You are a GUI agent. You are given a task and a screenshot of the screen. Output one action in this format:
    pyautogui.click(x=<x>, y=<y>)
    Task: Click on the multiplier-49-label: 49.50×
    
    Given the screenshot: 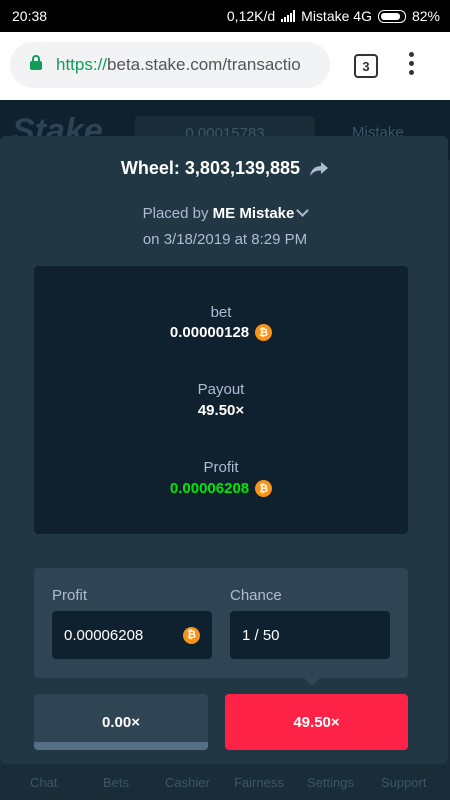 What is the action you would take?
    pyautogui.click(x=316, y=722)
    